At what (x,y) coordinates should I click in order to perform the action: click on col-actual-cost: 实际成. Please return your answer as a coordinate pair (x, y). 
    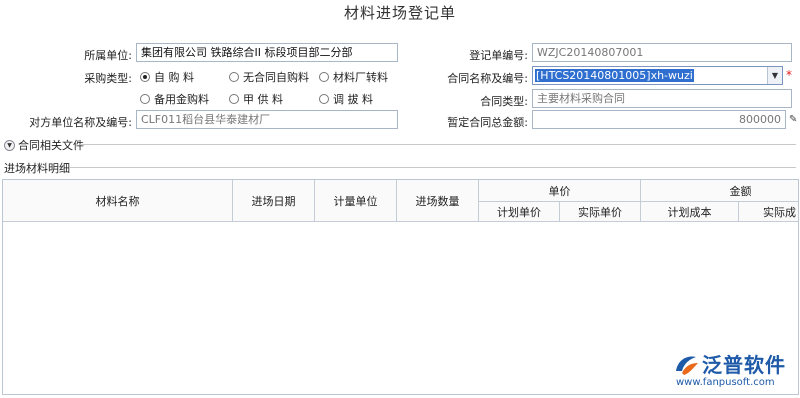
    Looking at the image, I should click on (768, 212).